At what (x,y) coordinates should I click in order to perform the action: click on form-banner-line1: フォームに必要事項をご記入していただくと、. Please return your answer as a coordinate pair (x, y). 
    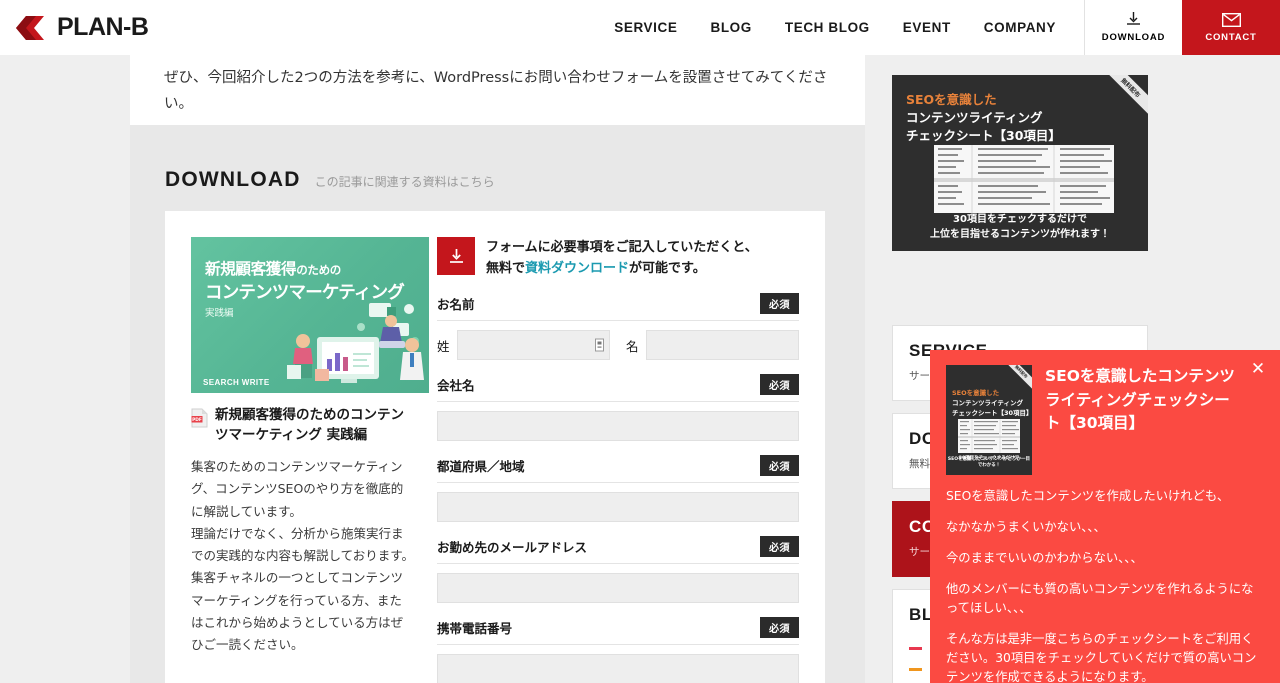
    Looking at the image, I should click on (622, 247).